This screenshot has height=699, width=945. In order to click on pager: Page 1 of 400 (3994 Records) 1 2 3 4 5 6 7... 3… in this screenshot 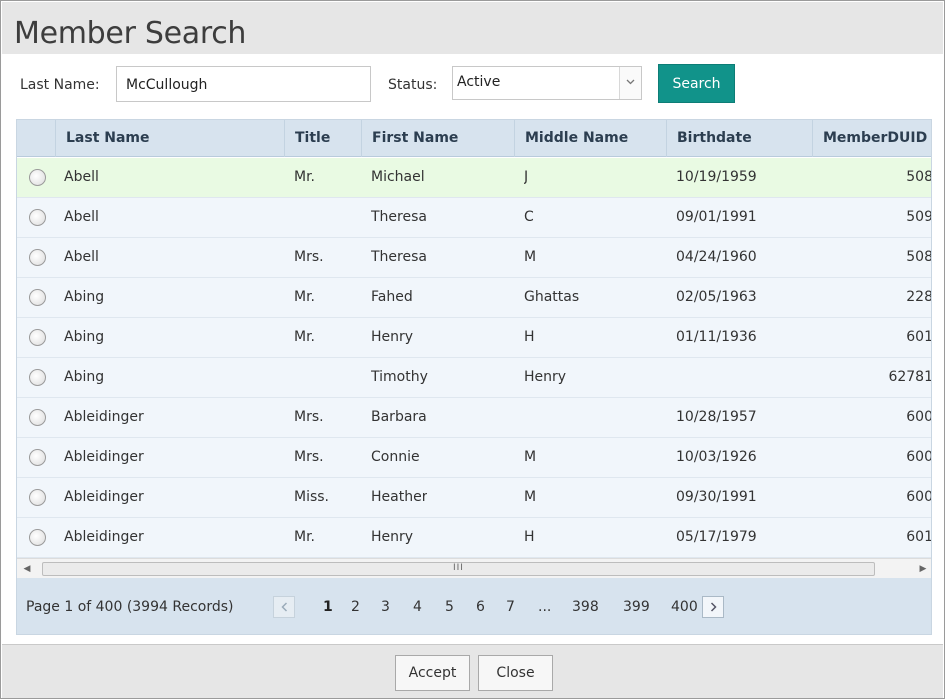, I will do `click(474, 606)`.